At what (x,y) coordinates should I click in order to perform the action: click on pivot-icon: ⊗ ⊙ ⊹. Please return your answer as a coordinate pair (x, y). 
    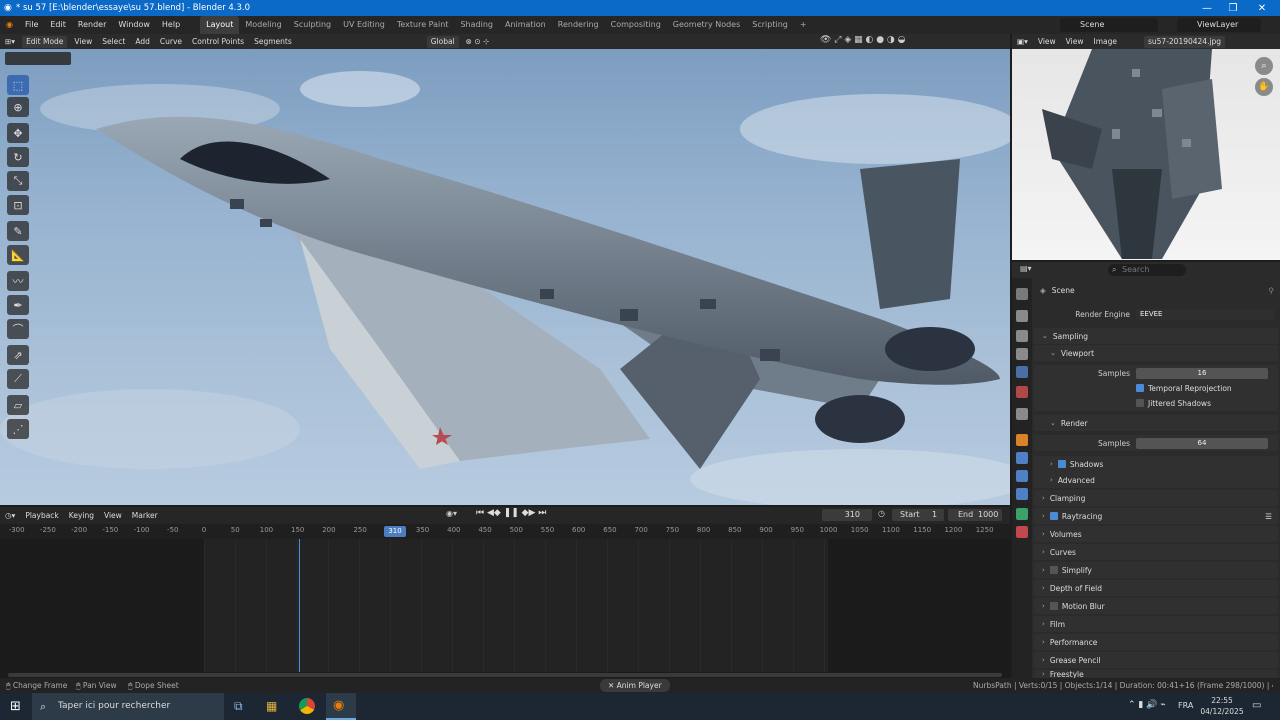
    Looking at the image, I should click on (478, 41).